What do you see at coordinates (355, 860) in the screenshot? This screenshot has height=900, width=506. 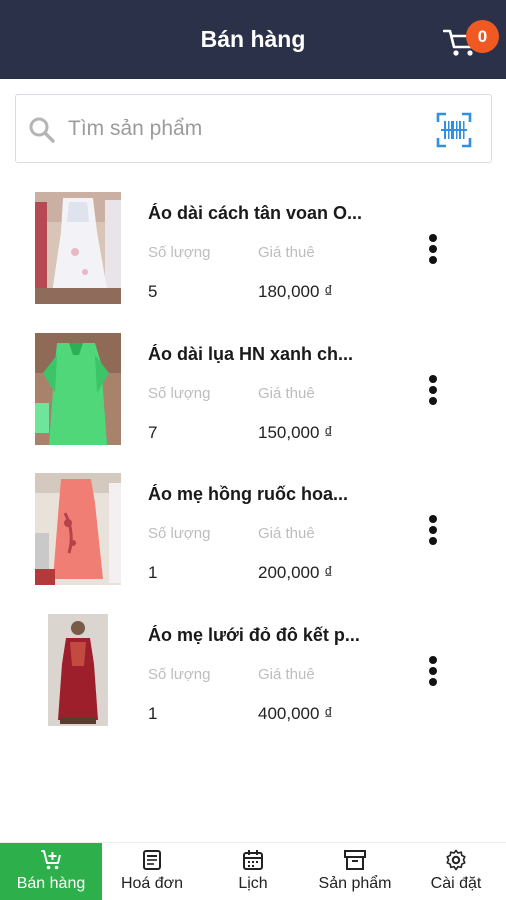 I see `archive-box-icon` at bounding box center [355, 860].